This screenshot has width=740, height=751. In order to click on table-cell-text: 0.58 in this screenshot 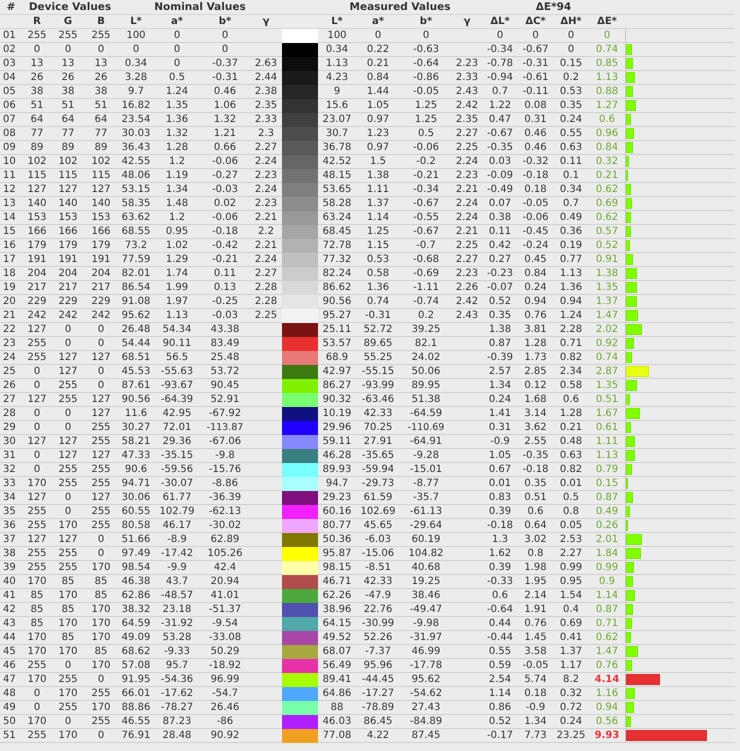, I will do `click(378, 273)`.